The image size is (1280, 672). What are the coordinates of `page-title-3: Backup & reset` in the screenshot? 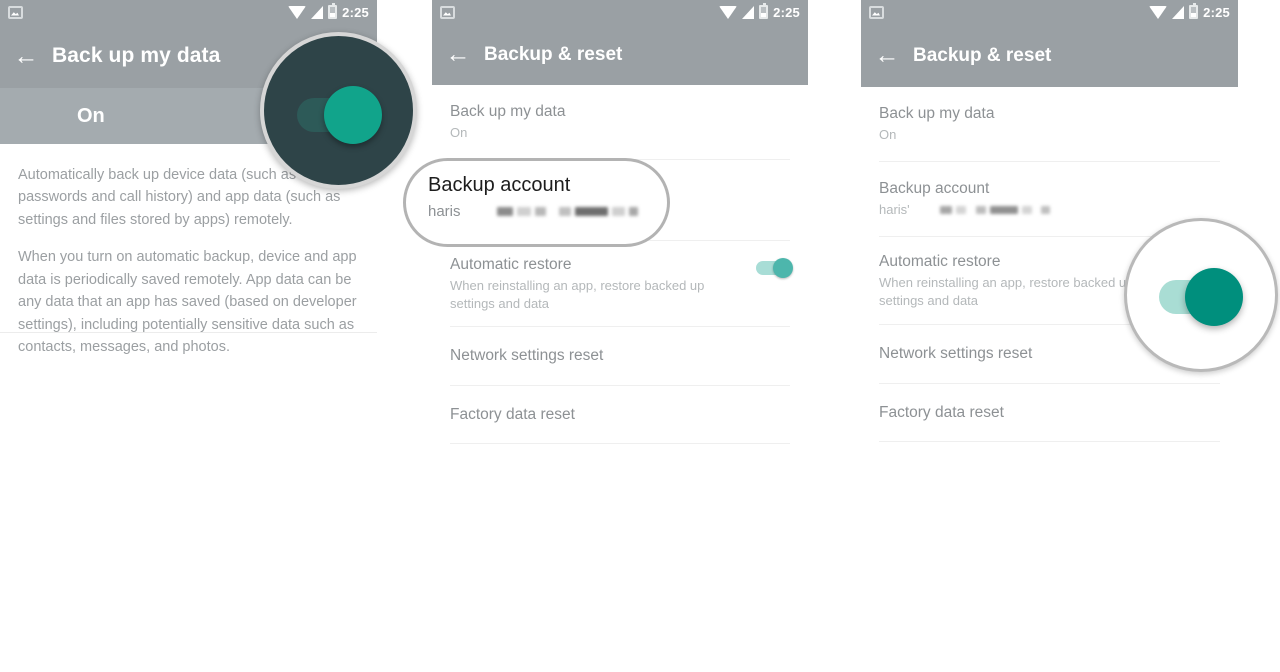 It's located at (982, 55).